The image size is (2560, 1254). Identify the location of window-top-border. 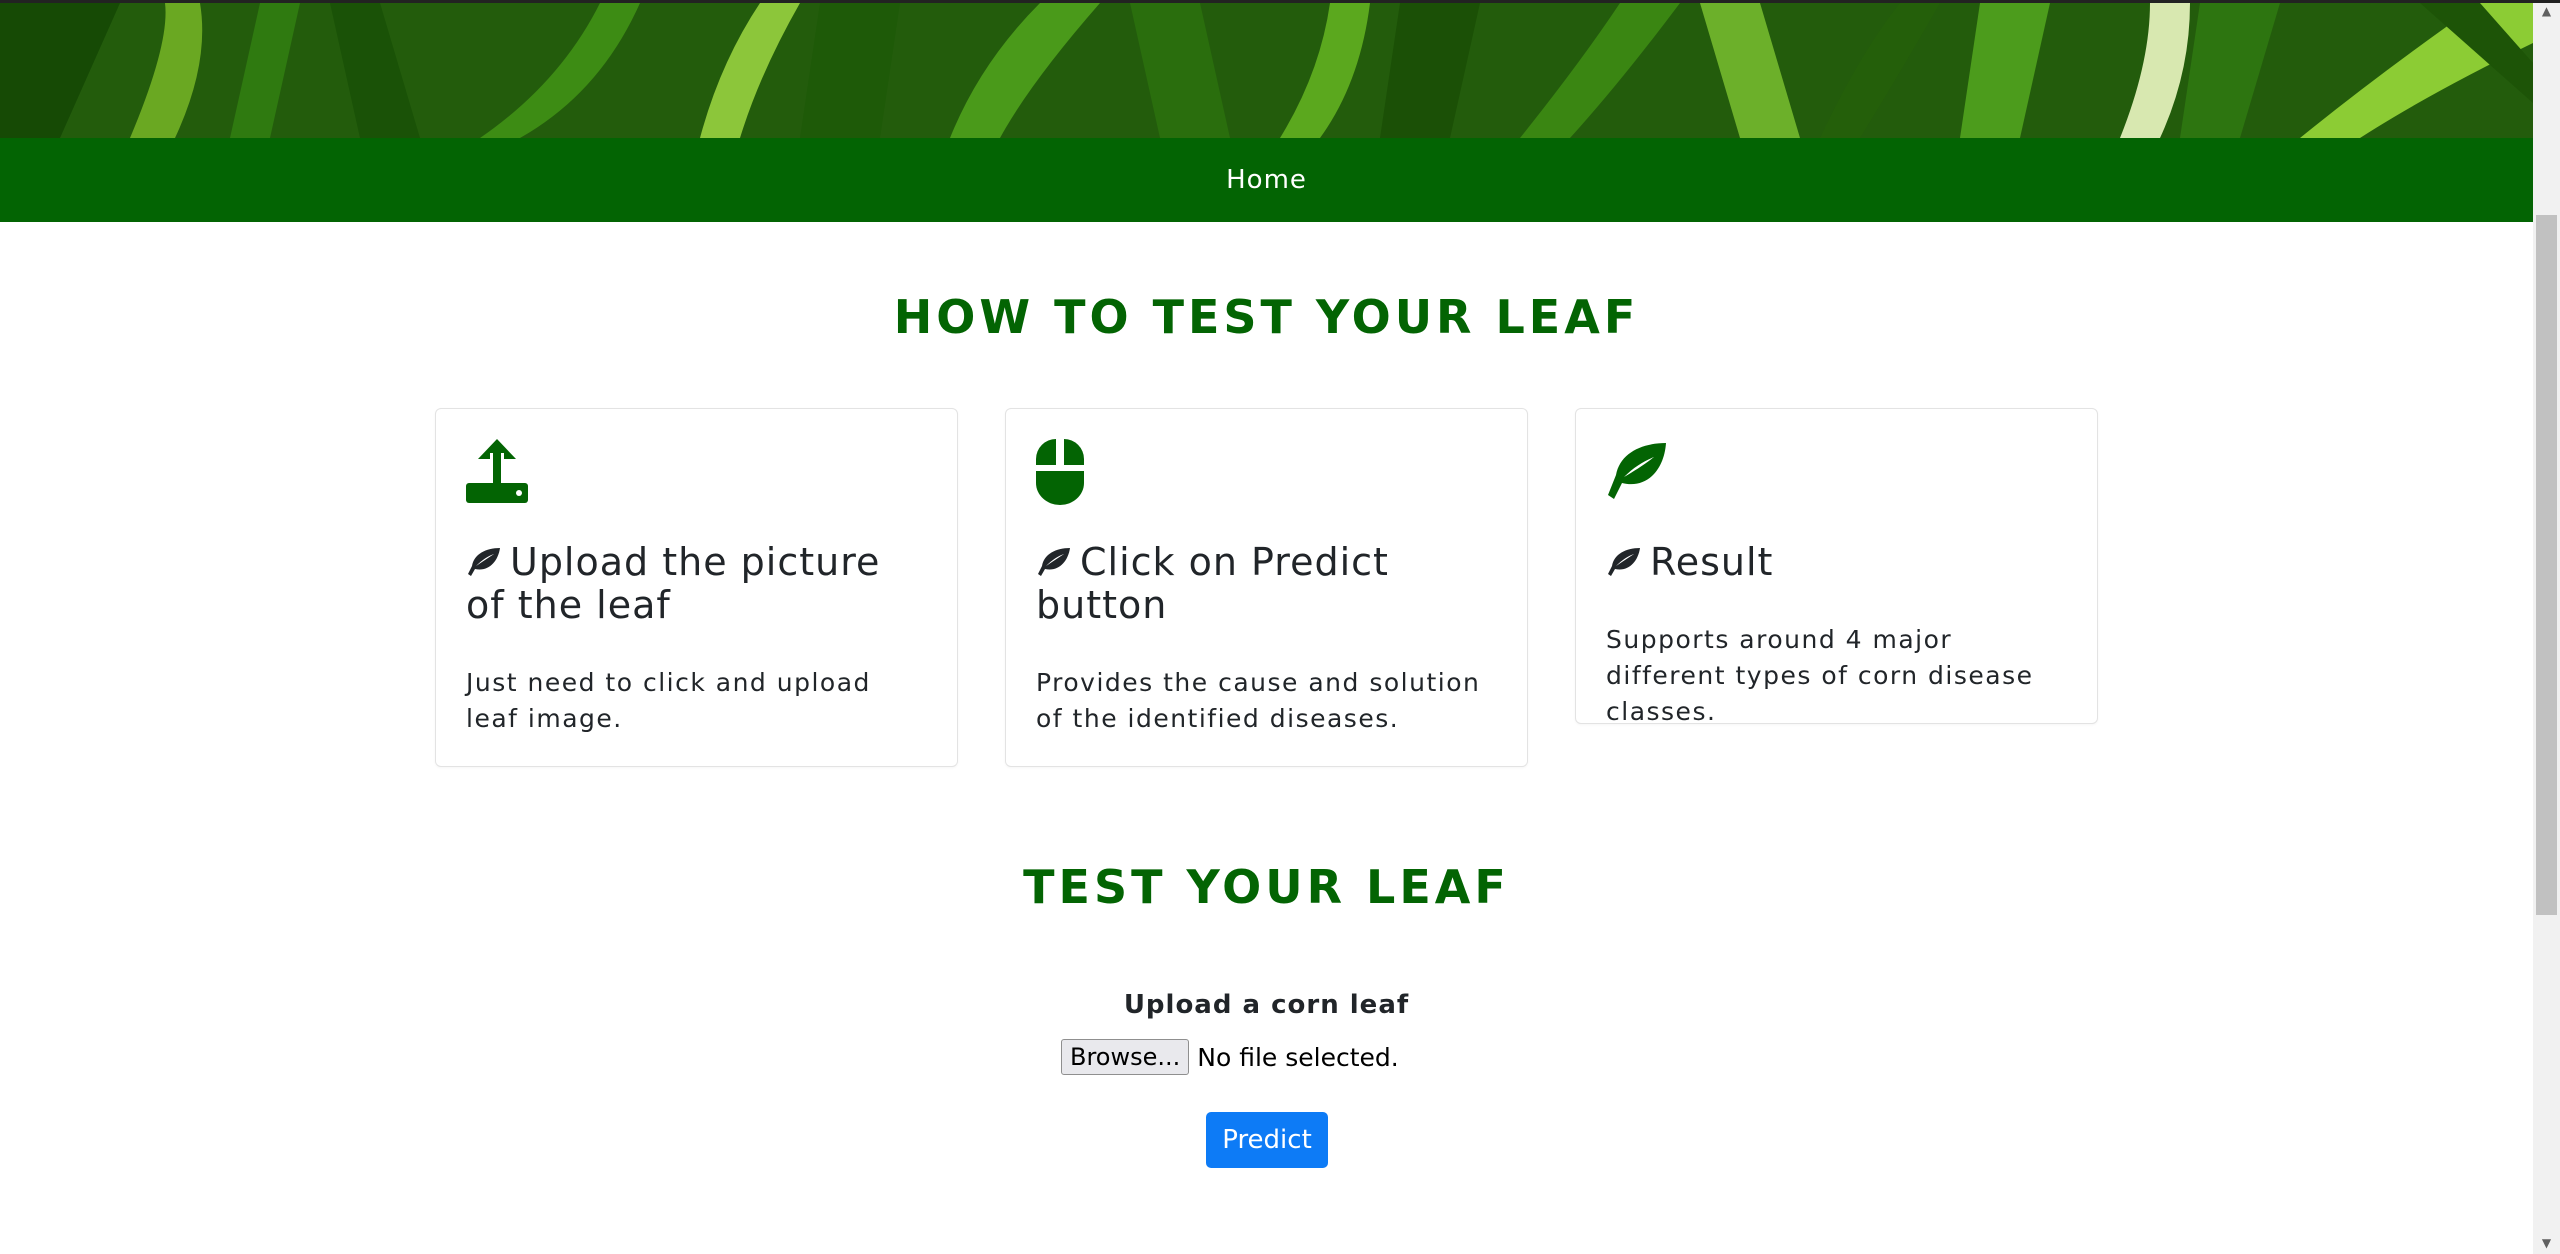
(1280, 1).